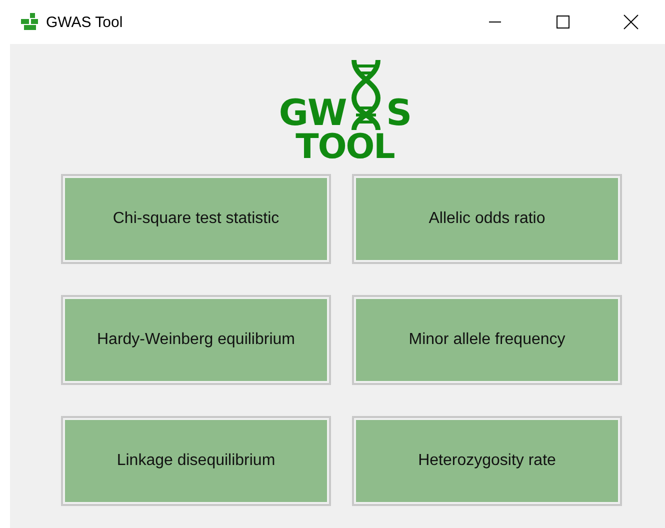 This screenshot has height=528, width=665. What do you see at coordinates (563, 22) in the screenshot?
I see `maximize-icon` at bounding box center [563, 22].